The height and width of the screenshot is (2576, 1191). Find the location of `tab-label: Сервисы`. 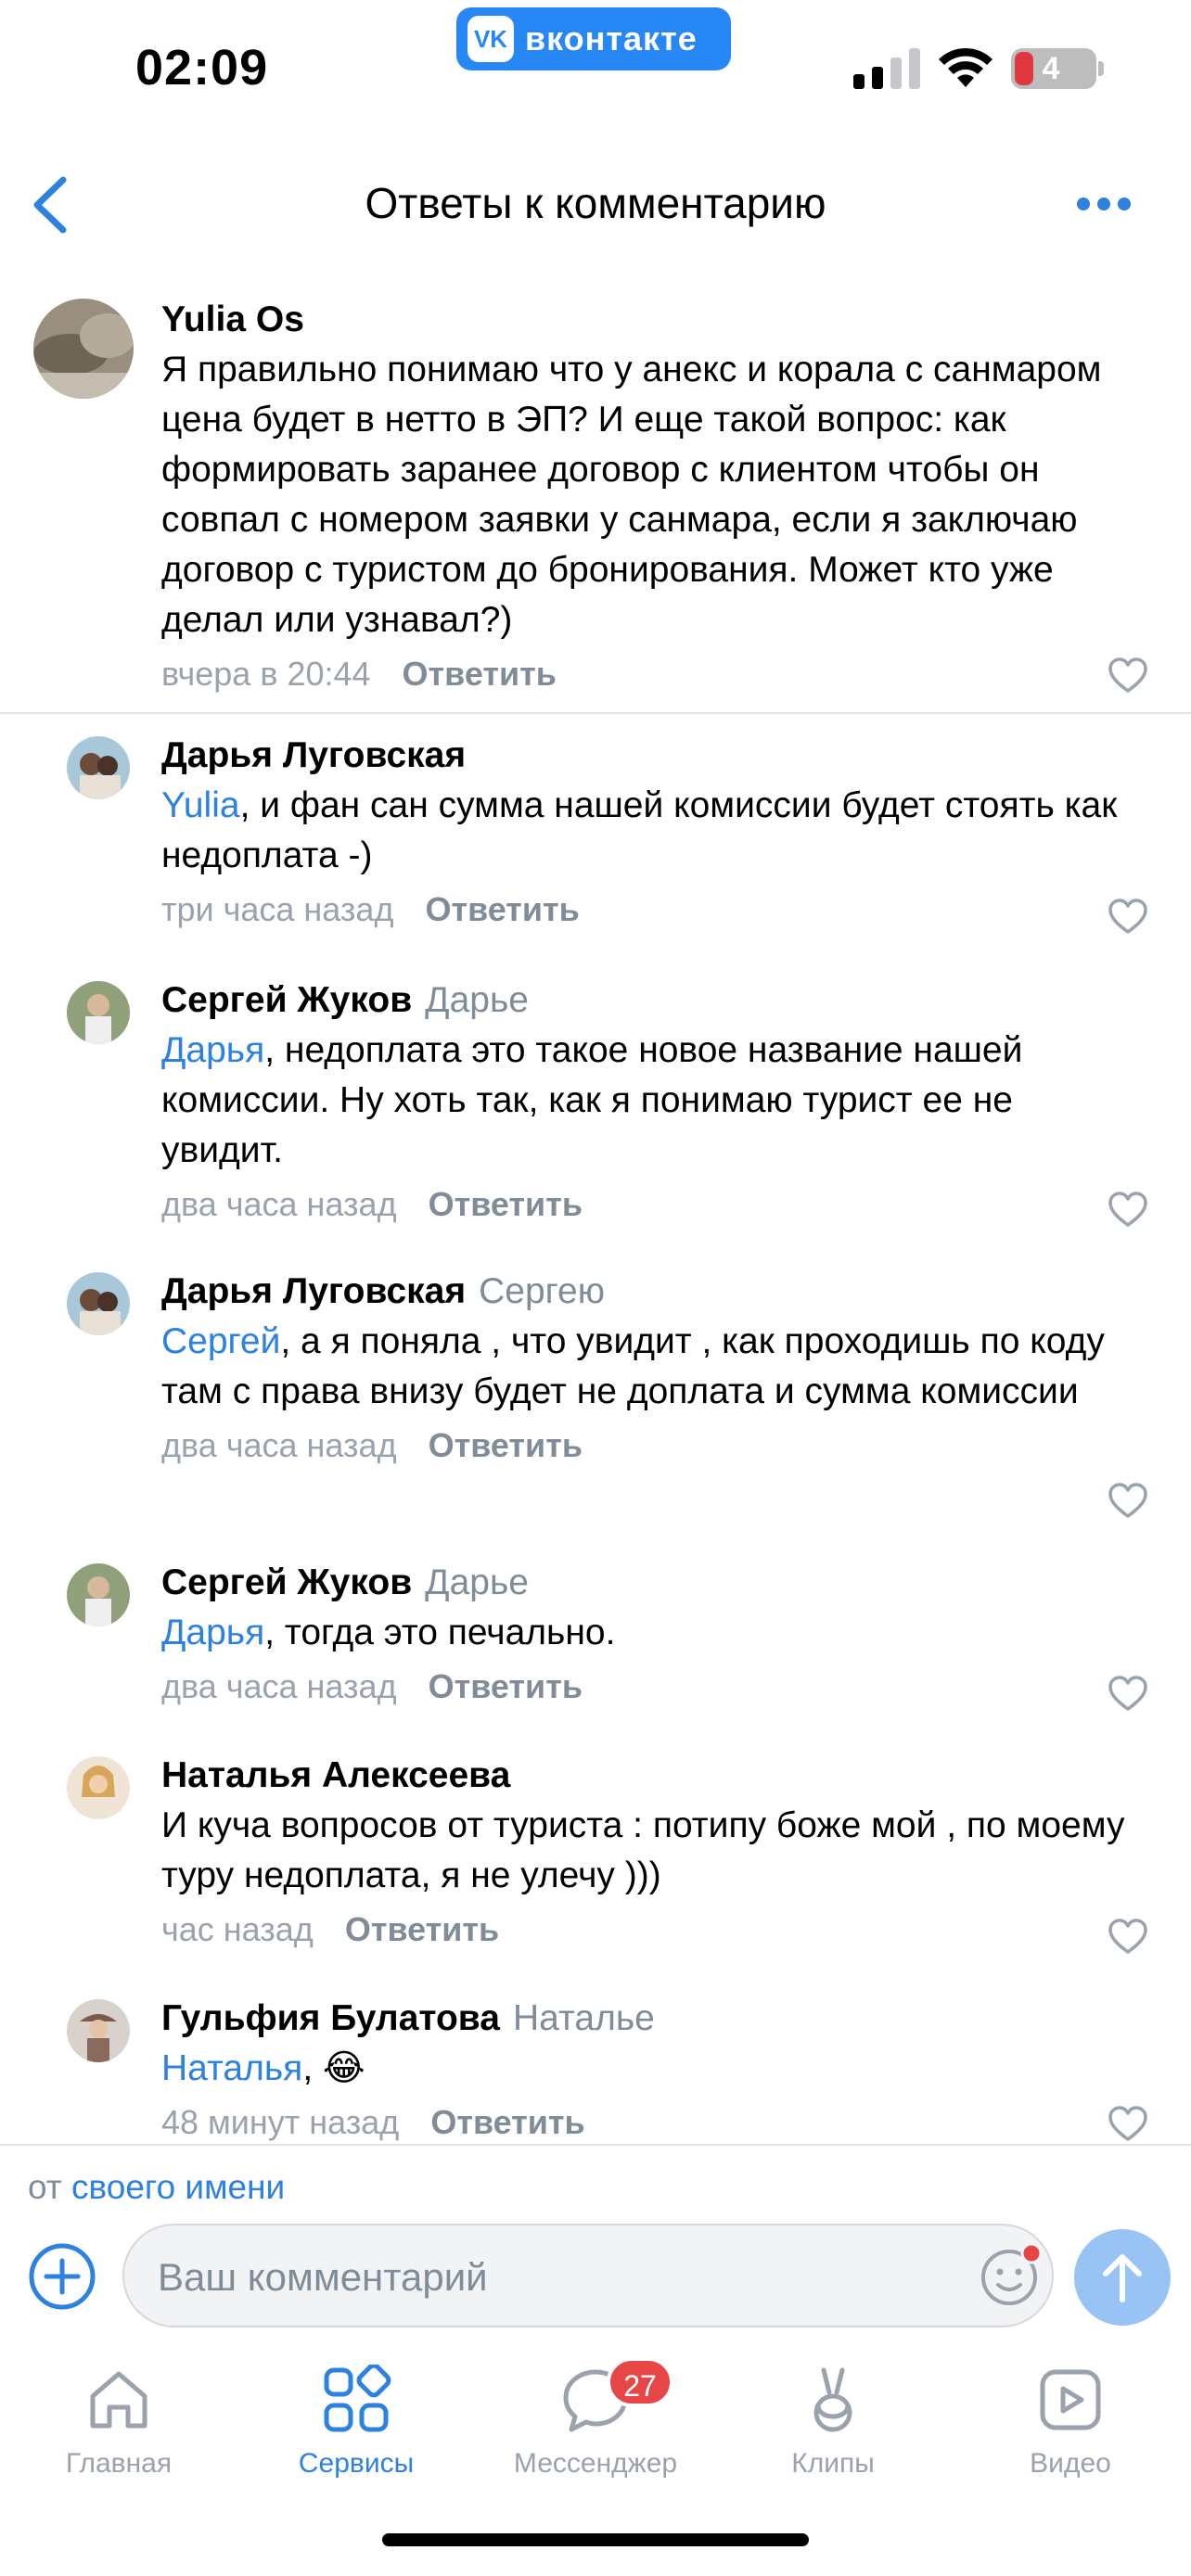

tab-label: Сервисы is located at coordinates (356, 2463).